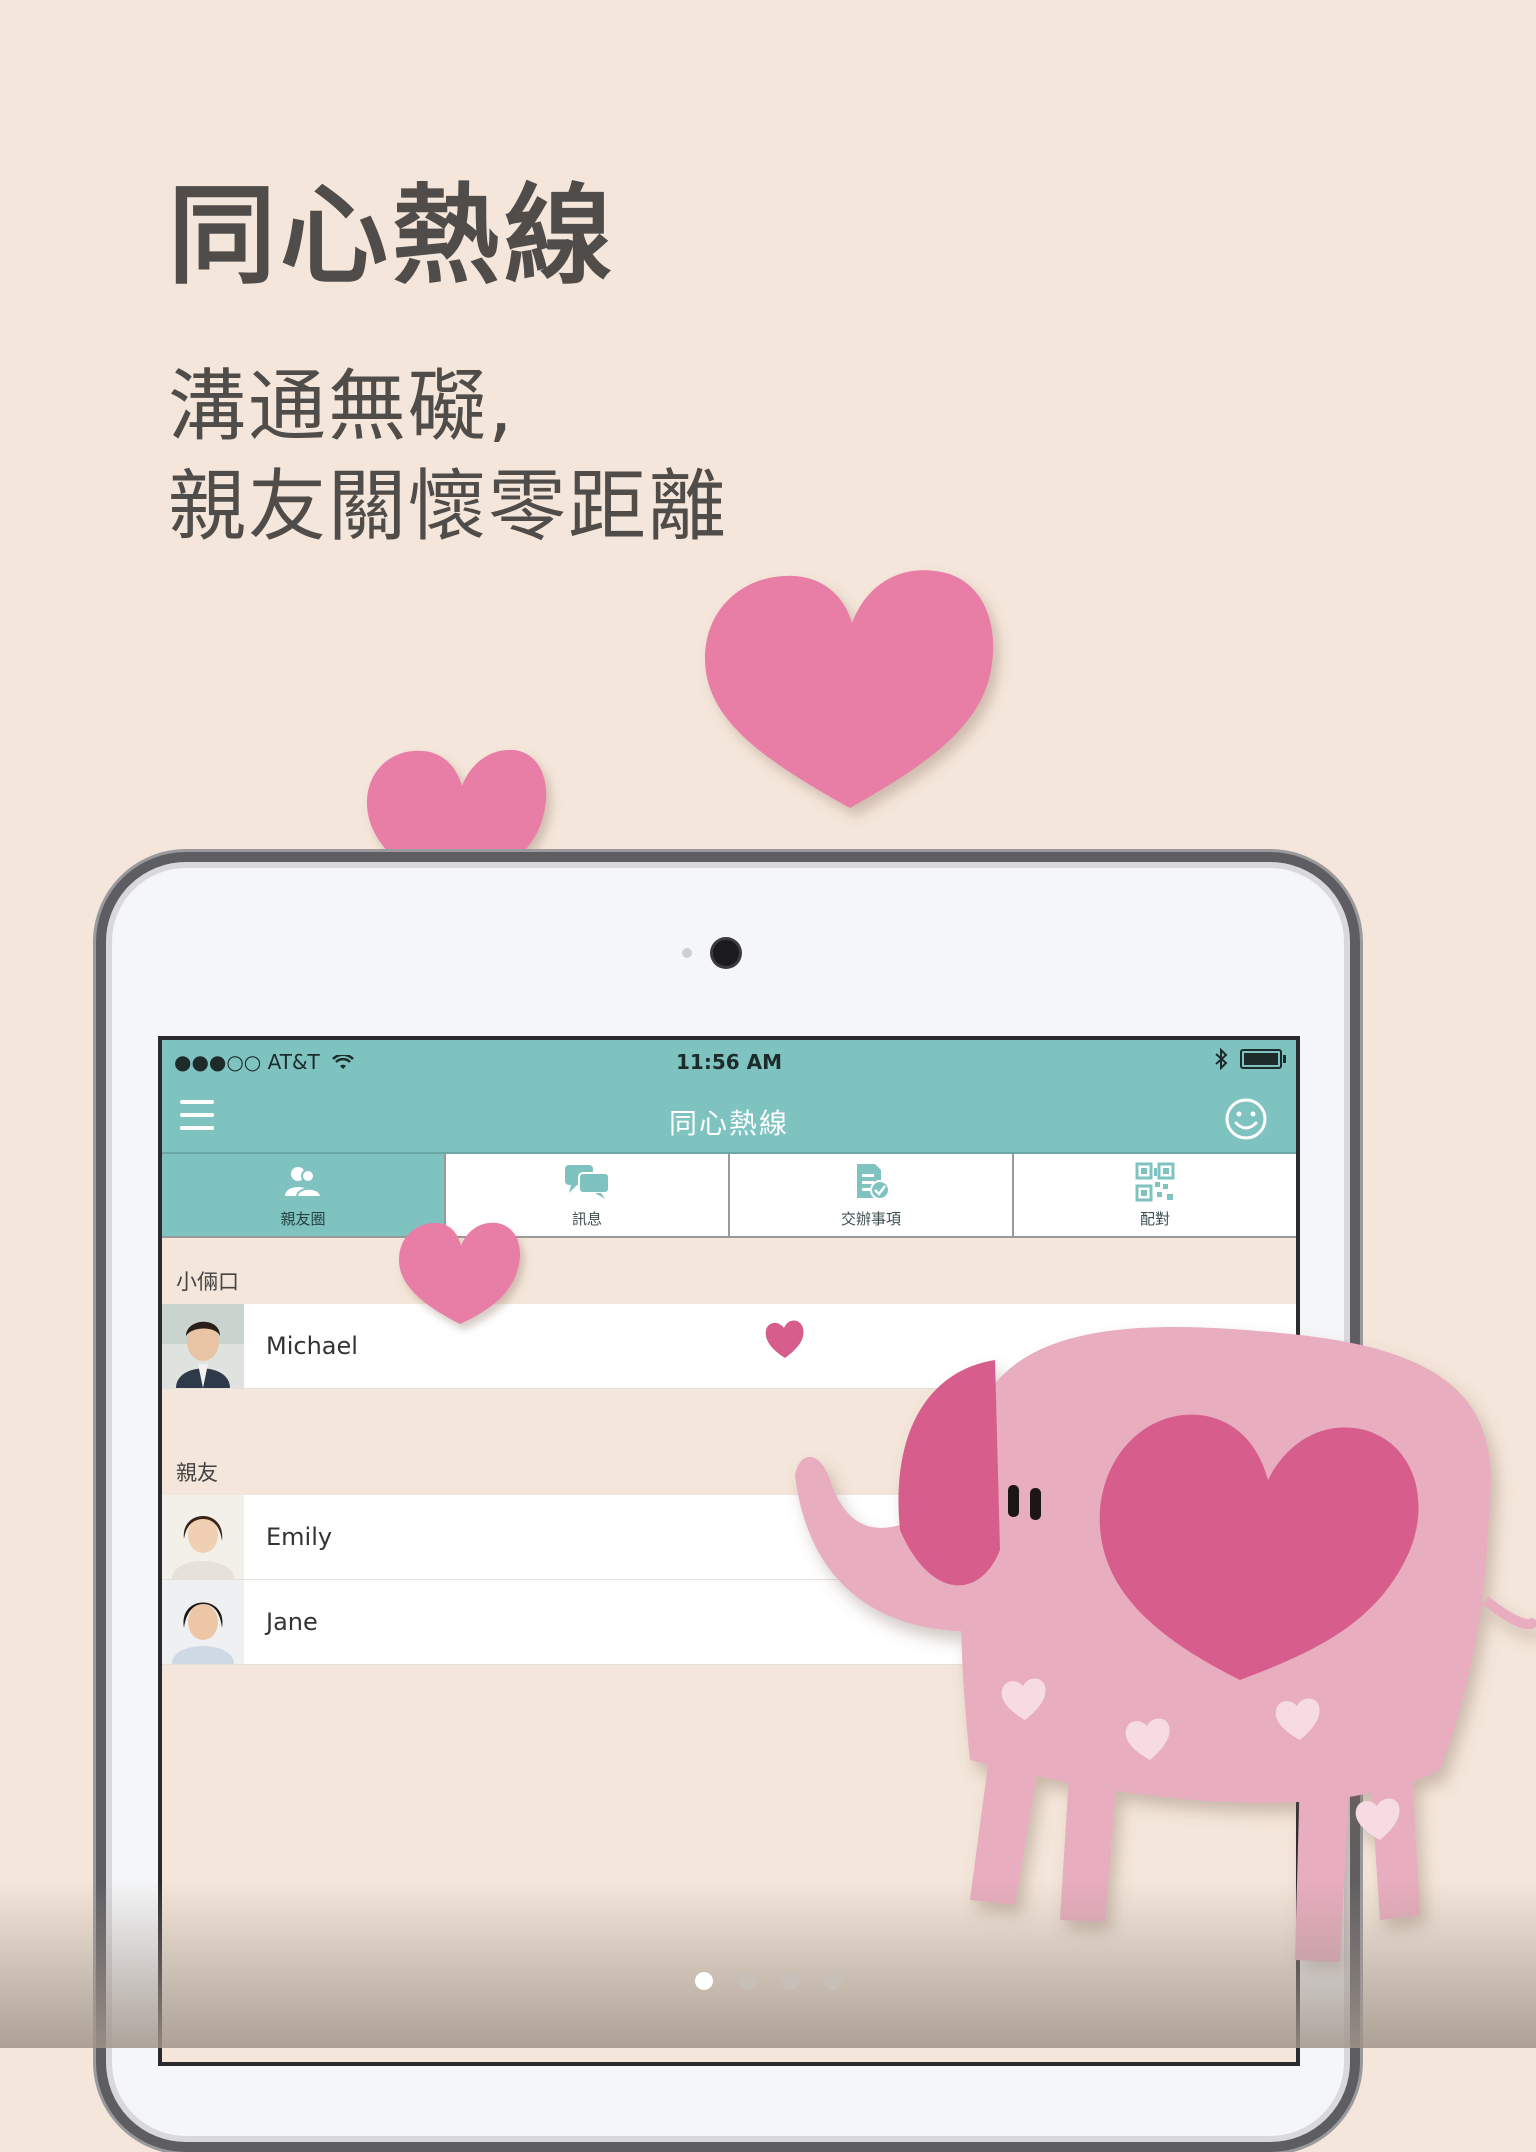 The image size is (1536, 2152). I want to click on light-sensor, so click(687, 953).